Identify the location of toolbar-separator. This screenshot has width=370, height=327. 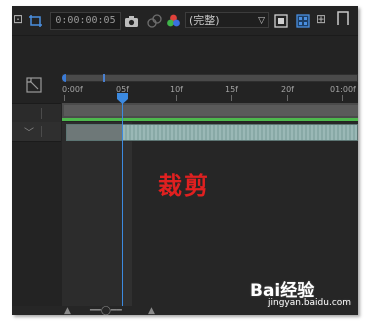
(185, 35).